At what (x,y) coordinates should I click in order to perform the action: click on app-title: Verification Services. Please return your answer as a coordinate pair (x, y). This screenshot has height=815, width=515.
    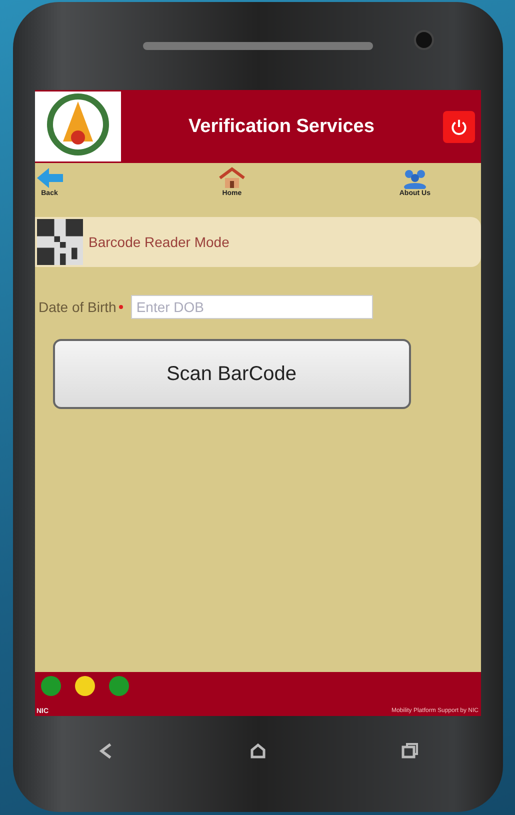
    Looking at the image, I should click on (282, 127).